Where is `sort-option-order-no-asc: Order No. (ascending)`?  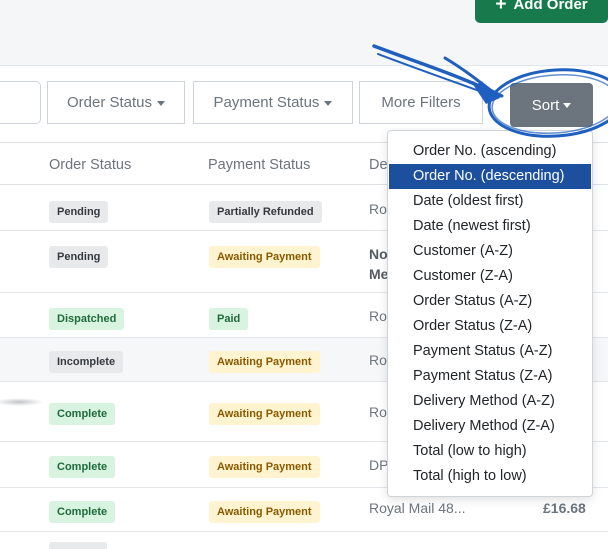 sort-option-order-no-asc: Order No. (ascending) is located at coordinates (490, 151).